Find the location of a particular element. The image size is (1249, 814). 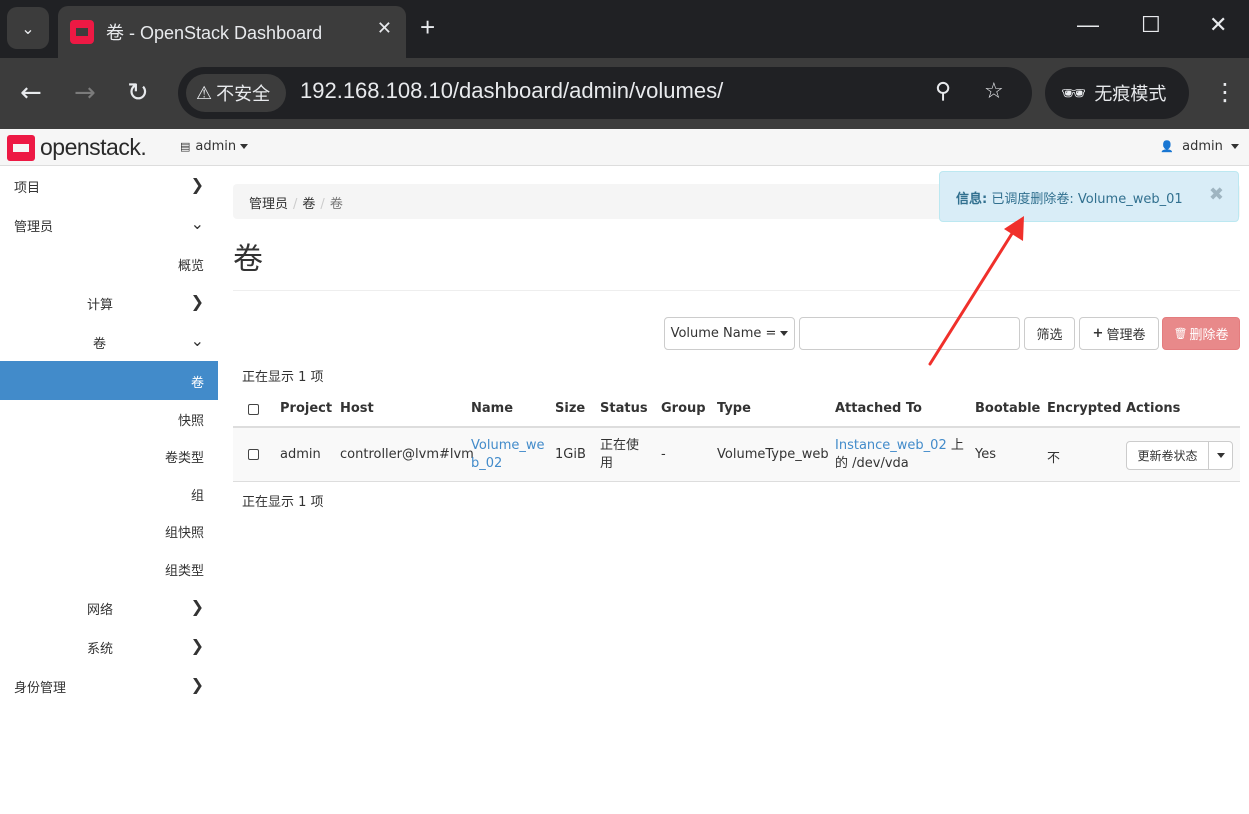

column-header-attached-to: Attached To is located at coordinates (878, 408).